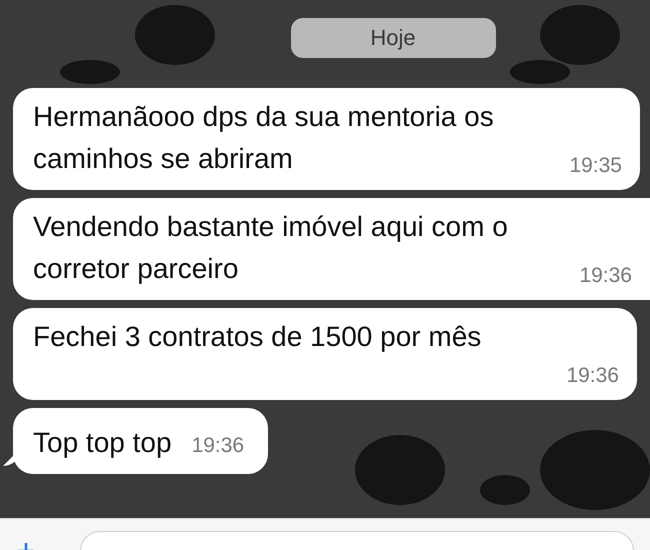  I want to click on message-text: Hermanãooo dps da sua mentoria os caminhos se abriram, so click(264, 138).